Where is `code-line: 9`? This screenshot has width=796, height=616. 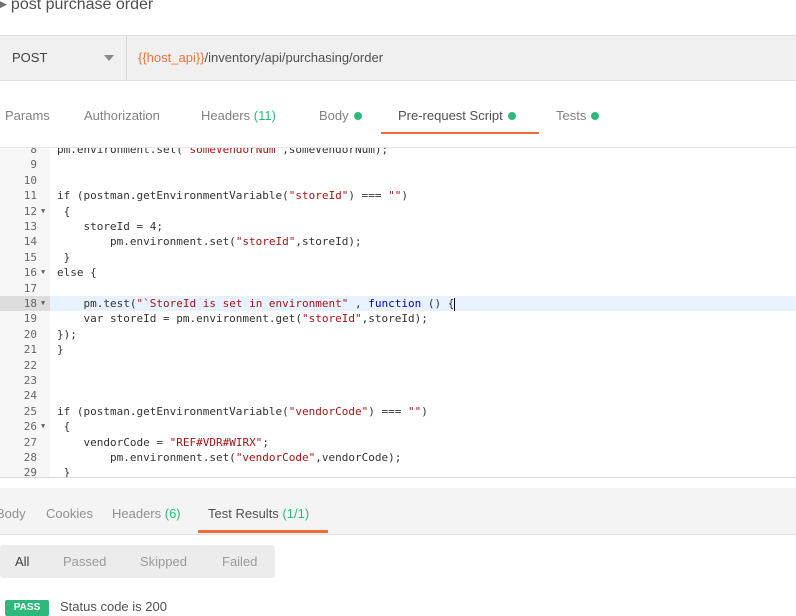 code-line: 9 is located at coordinates (398, 165).